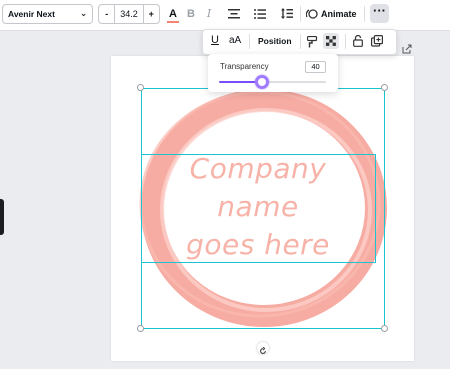 The width and height of the screenshot is (450, 369). I want to click on transparency-label: Transparency, so click(244, 66).